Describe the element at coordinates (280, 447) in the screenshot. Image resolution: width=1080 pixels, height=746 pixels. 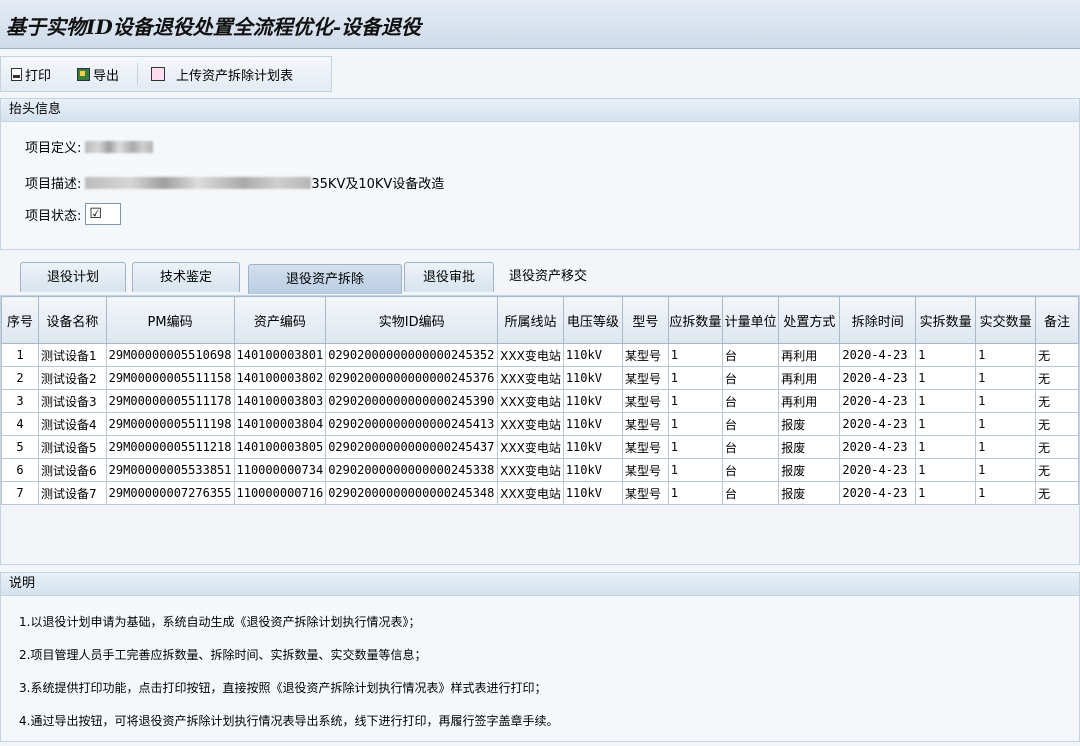
I see `table-cell: 140100003805` at that location.